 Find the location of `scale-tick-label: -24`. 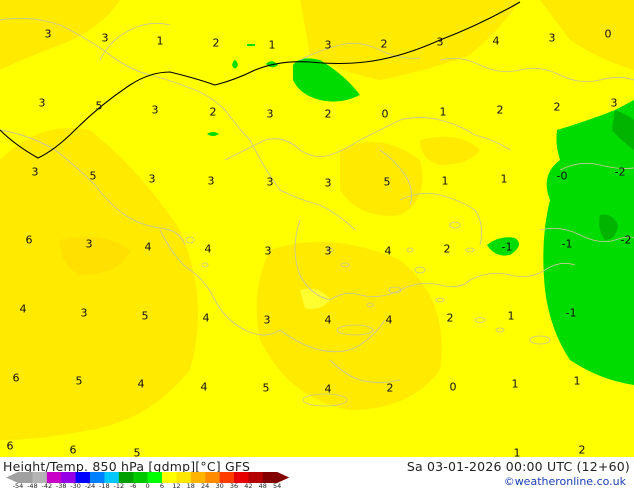

scale-tick-label: -24 is located at coordinates (90, 486).